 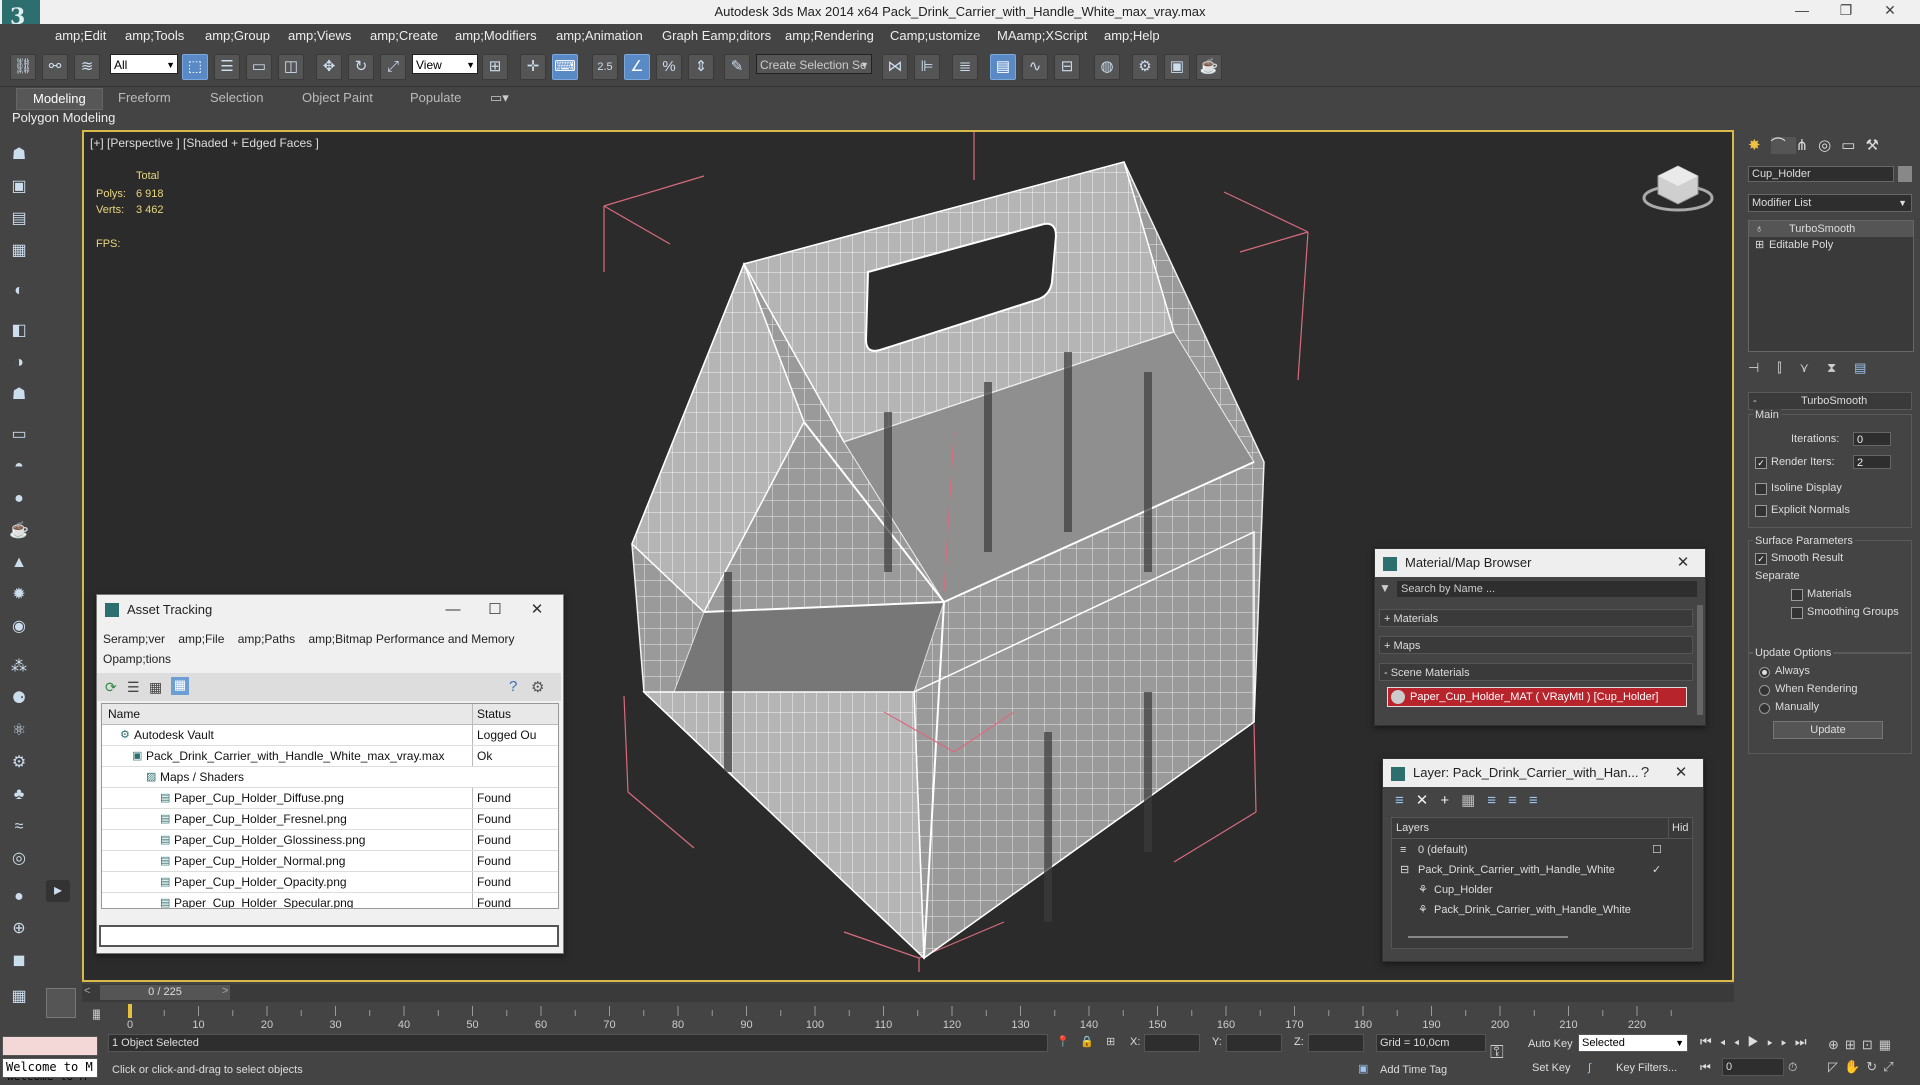 What do you see at coordinates (513, 686) in the screenshot?
I see `help-icon: ?` at bounding box center [513, 686].